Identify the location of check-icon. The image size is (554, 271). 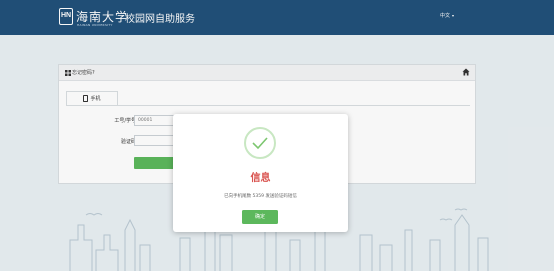
(260, 143).